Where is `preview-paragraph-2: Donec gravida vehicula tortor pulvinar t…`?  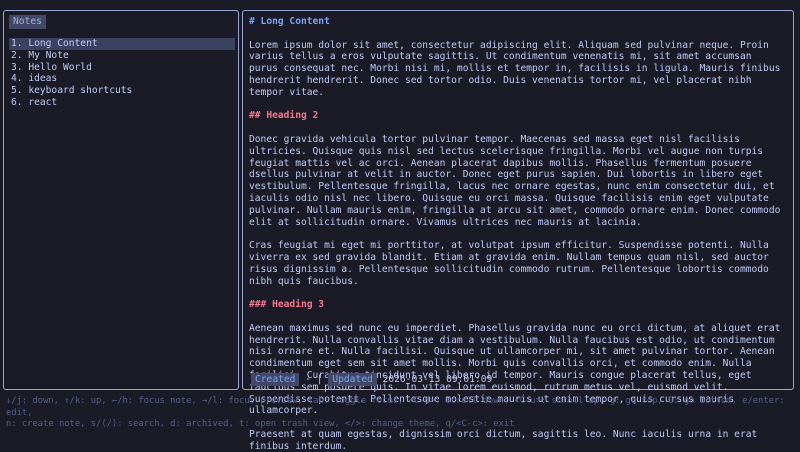 preview-paragraph-2: Donec gravida vehicula tortor pulvinar t… is located at coordinates (515, 180).